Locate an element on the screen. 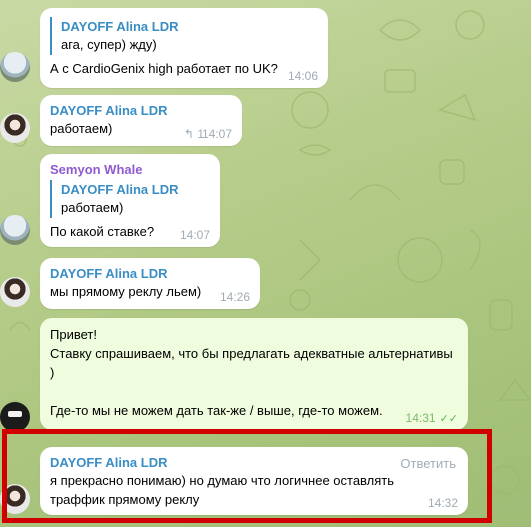  message-bubble: DAYOFF Alina LDR работаем) ↰ 1 14:07 is located at coordinates (141, 120).